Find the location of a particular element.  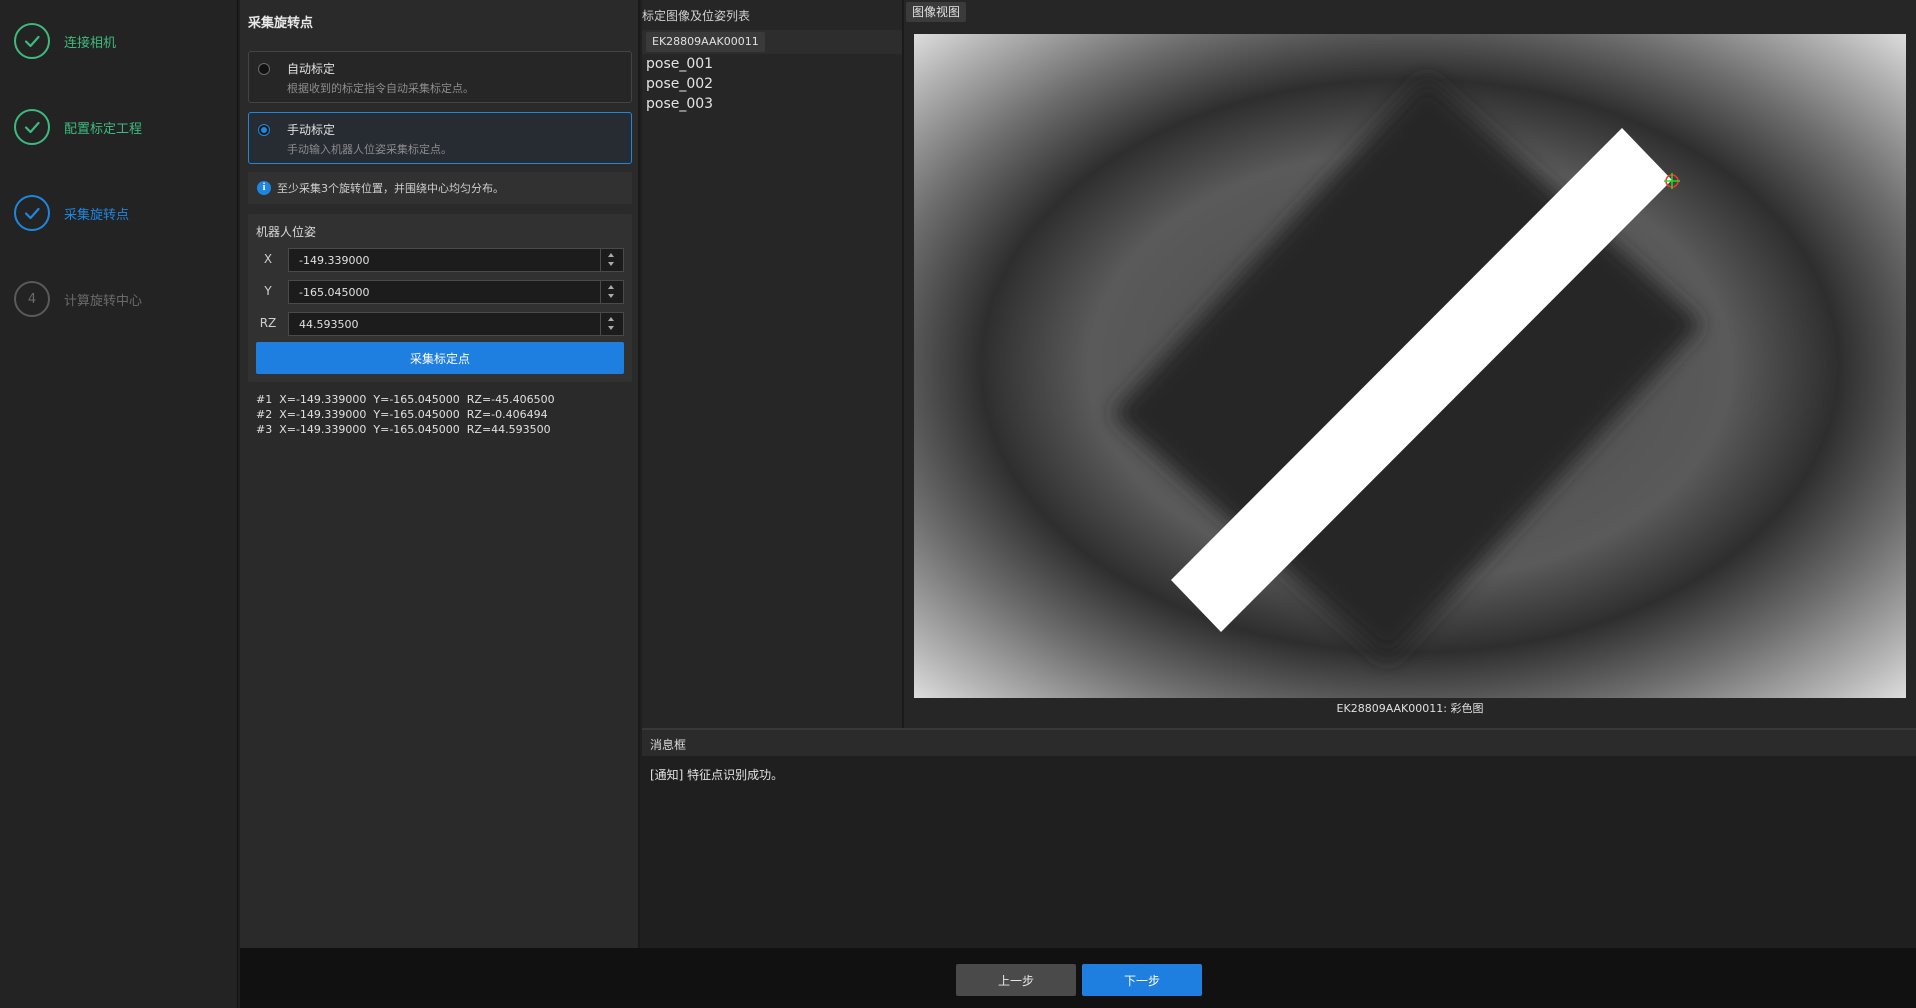

panel-title: 采集旋转点 is located at coordinates (281, 23).